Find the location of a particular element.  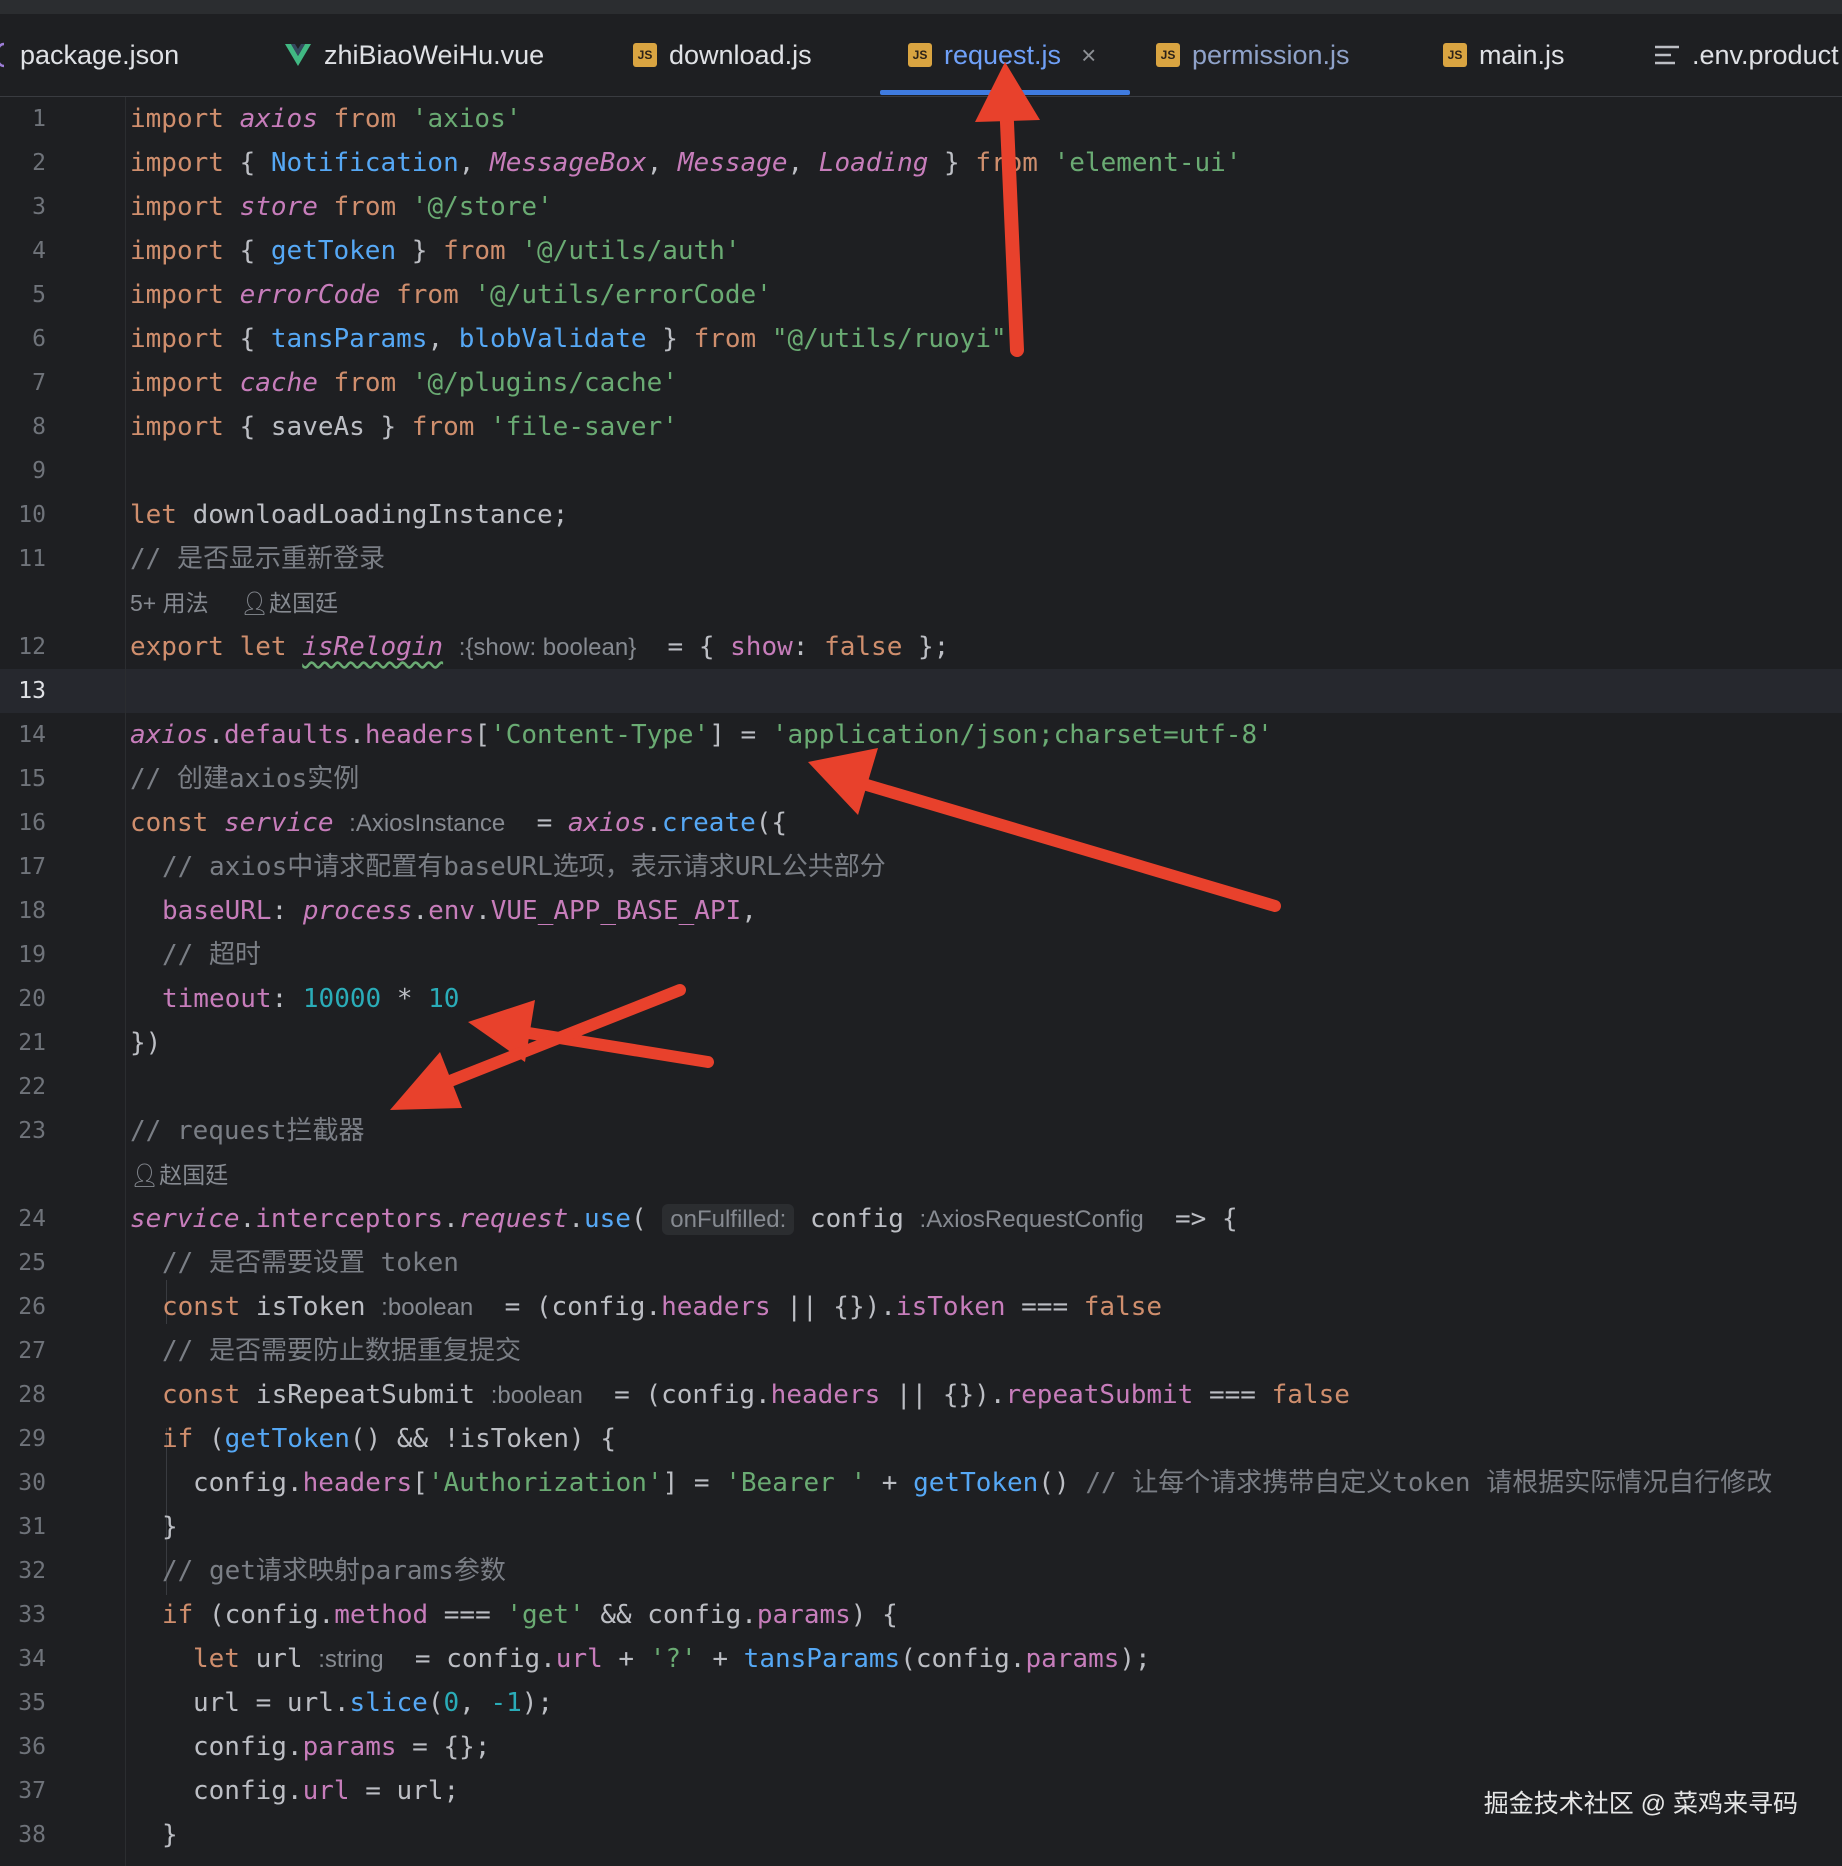

type-hint: :{show: boolean} is located at coordinates (547, 647).